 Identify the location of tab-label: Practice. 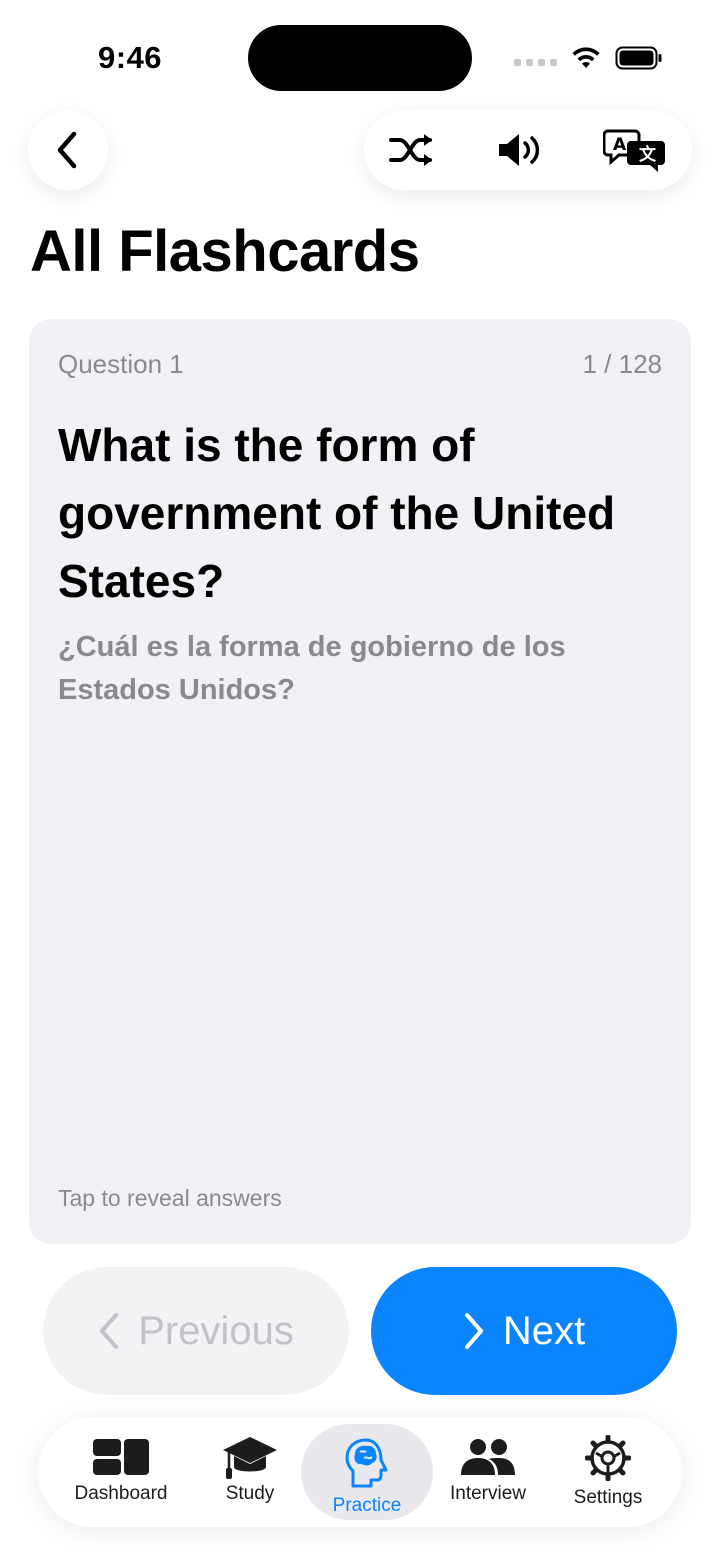
(367, 1505).